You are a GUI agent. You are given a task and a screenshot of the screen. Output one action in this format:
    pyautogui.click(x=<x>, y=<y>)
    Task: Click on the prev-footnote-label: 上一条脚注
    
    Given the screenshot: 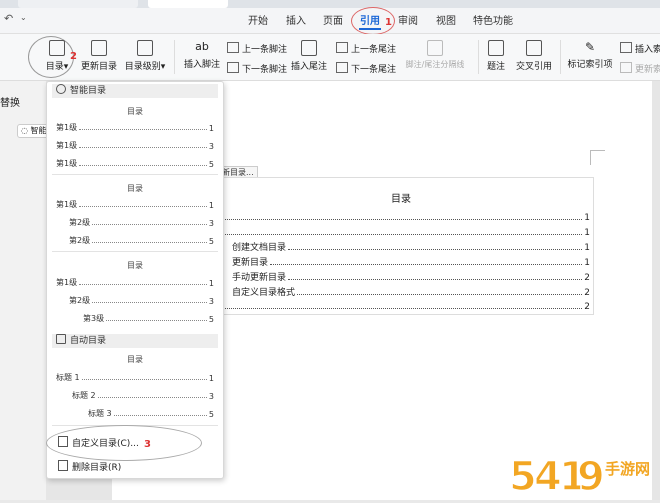 What is the action you would take?
    pyautogui.click(x=265, y=50)
    